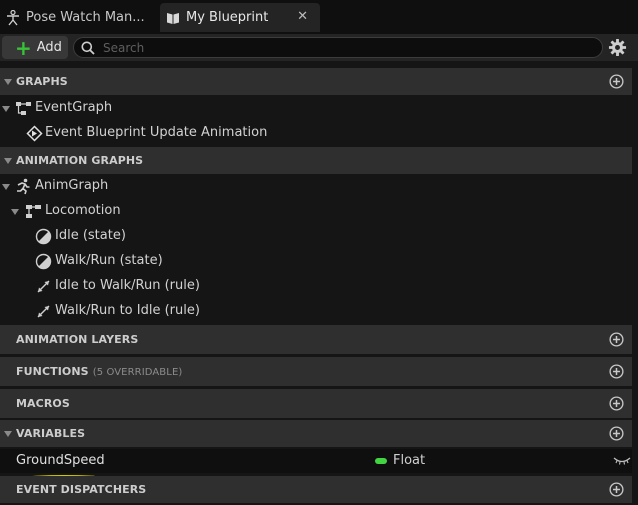 The width and height of the screenshot is (638, 505). Describe the element at coordinates (316, 311) in the screenshot. I see `tree-item-transition-rule: Walk/Run to Idle (rule)` at that location.